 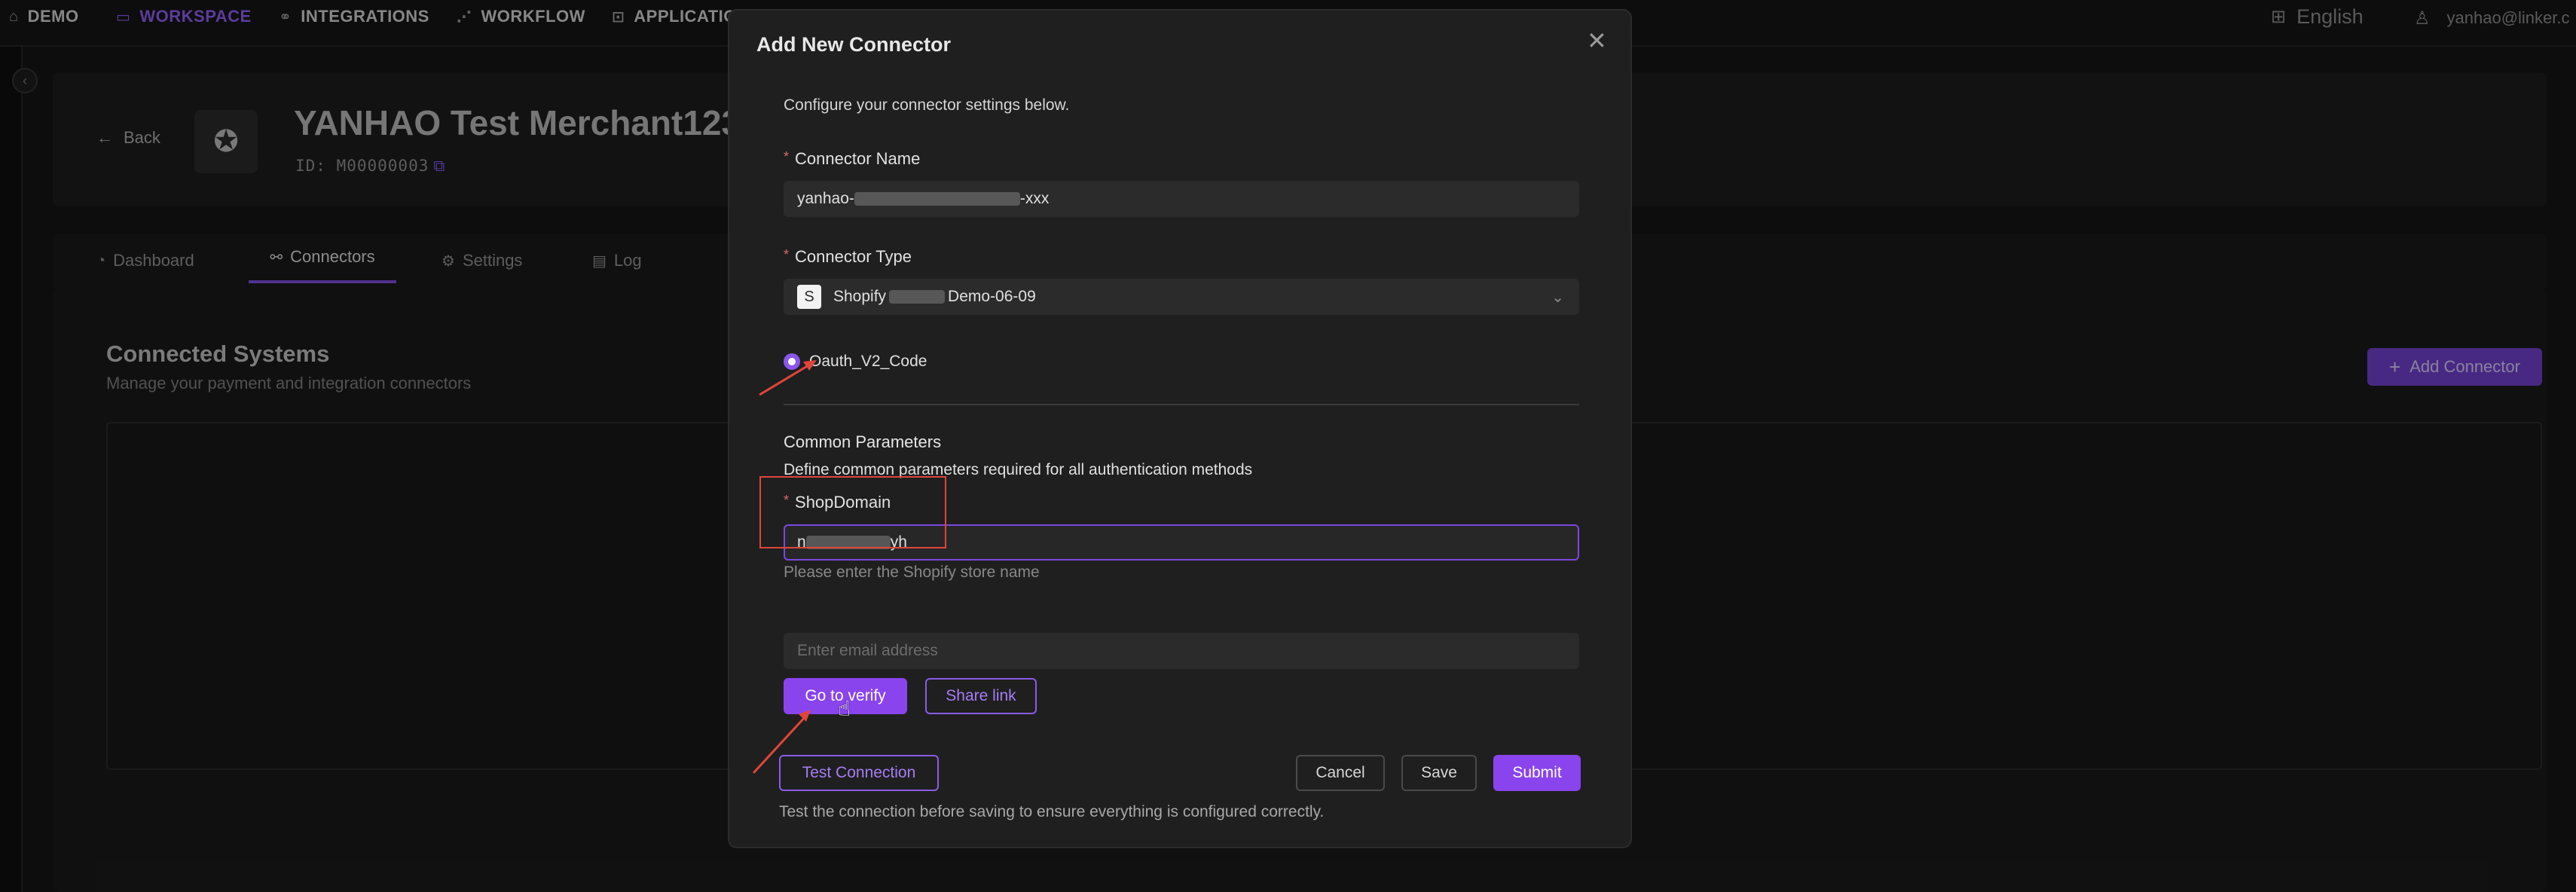 I want to click on mouse-cursor-icon: ☝, so click(x=844, y=709).